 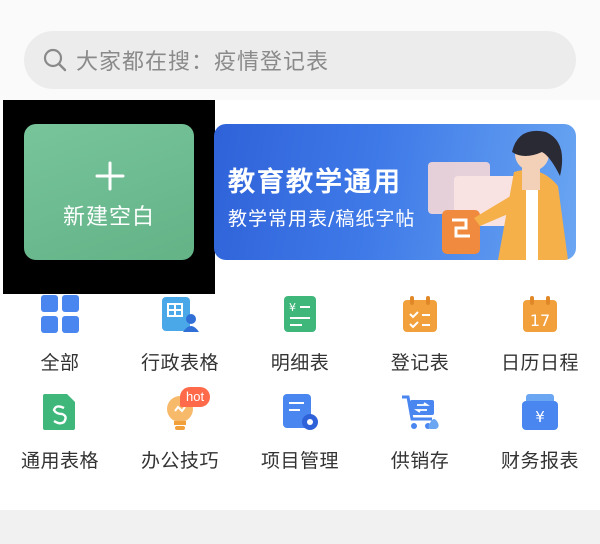 I want to click on svg-text: 17, so click(x=540, y=320).